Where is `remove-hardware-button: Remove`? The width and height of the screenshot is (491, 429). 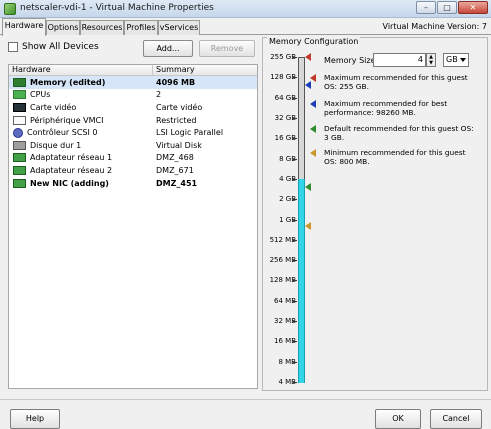
remove-hardware-button: Remove is located at coordinates (227, 48).